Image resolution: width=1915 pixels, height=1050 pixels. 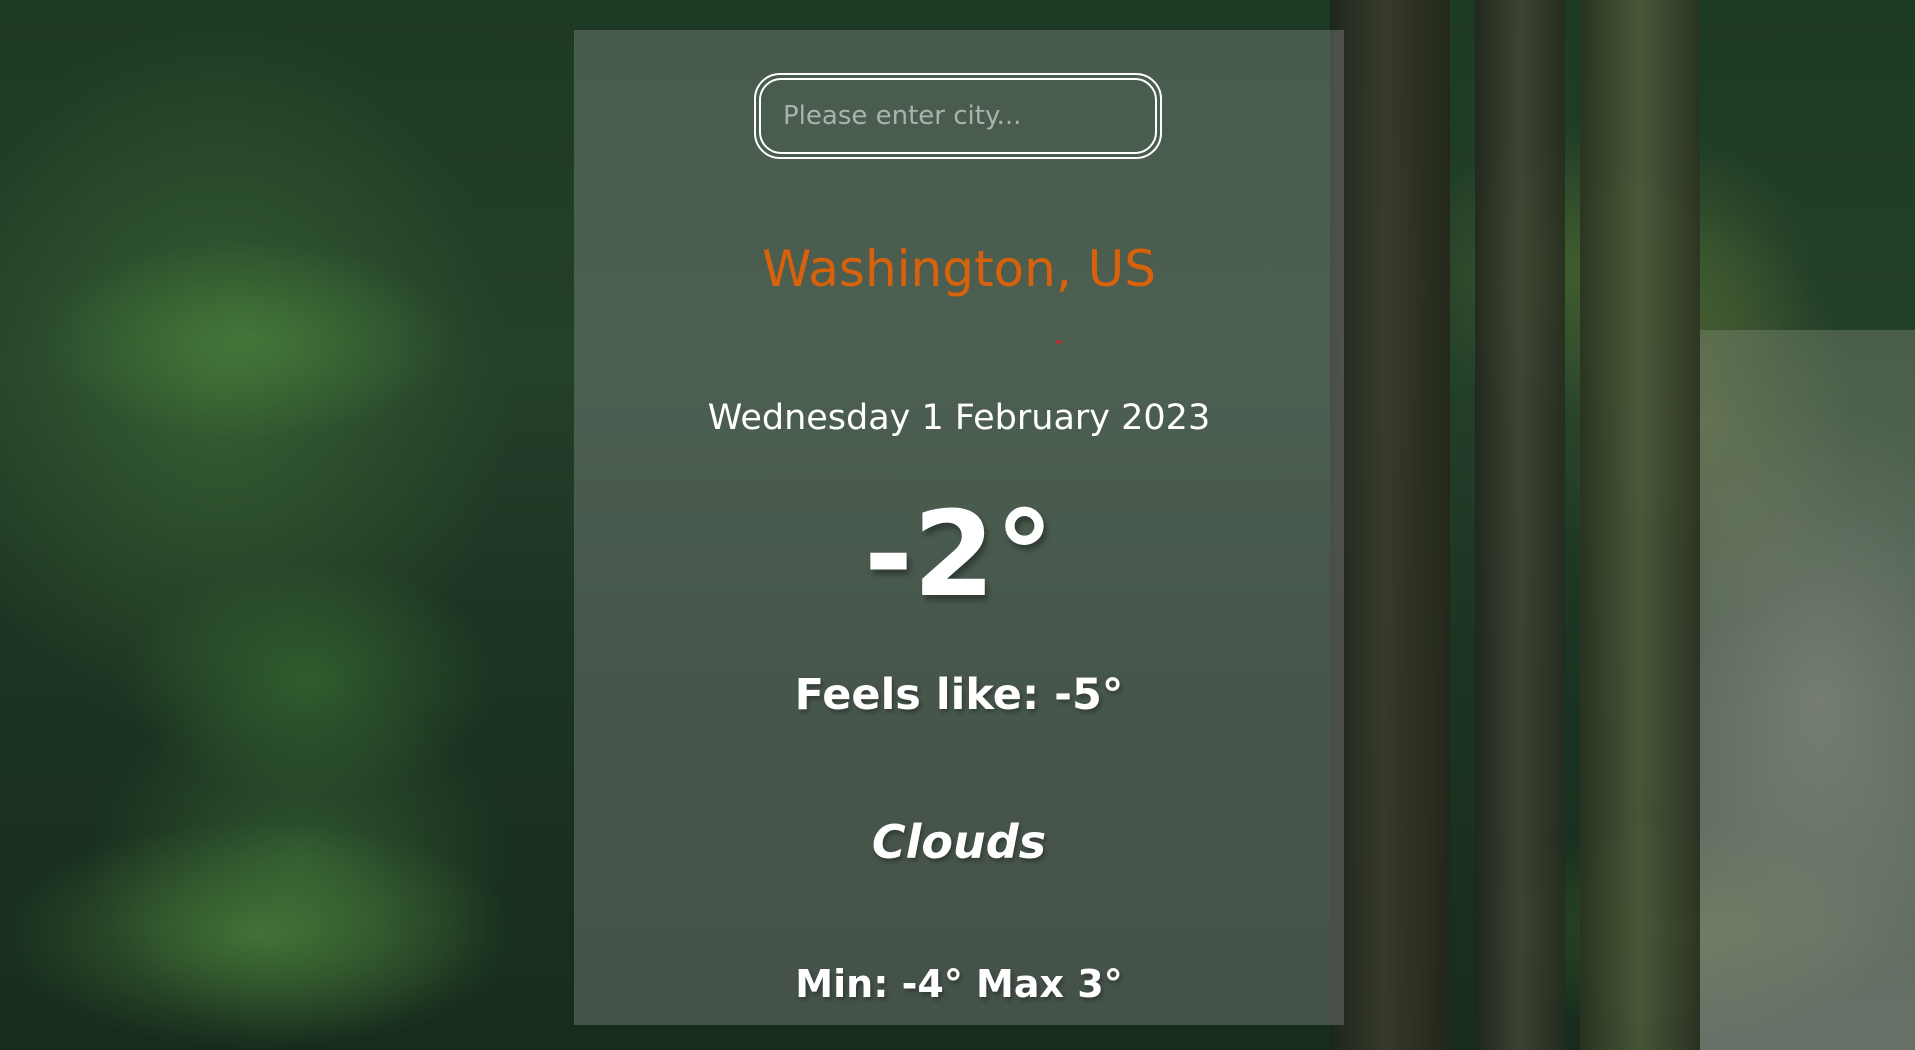 I want to click on weather-description: Clouds, so click(x=959, y=842).